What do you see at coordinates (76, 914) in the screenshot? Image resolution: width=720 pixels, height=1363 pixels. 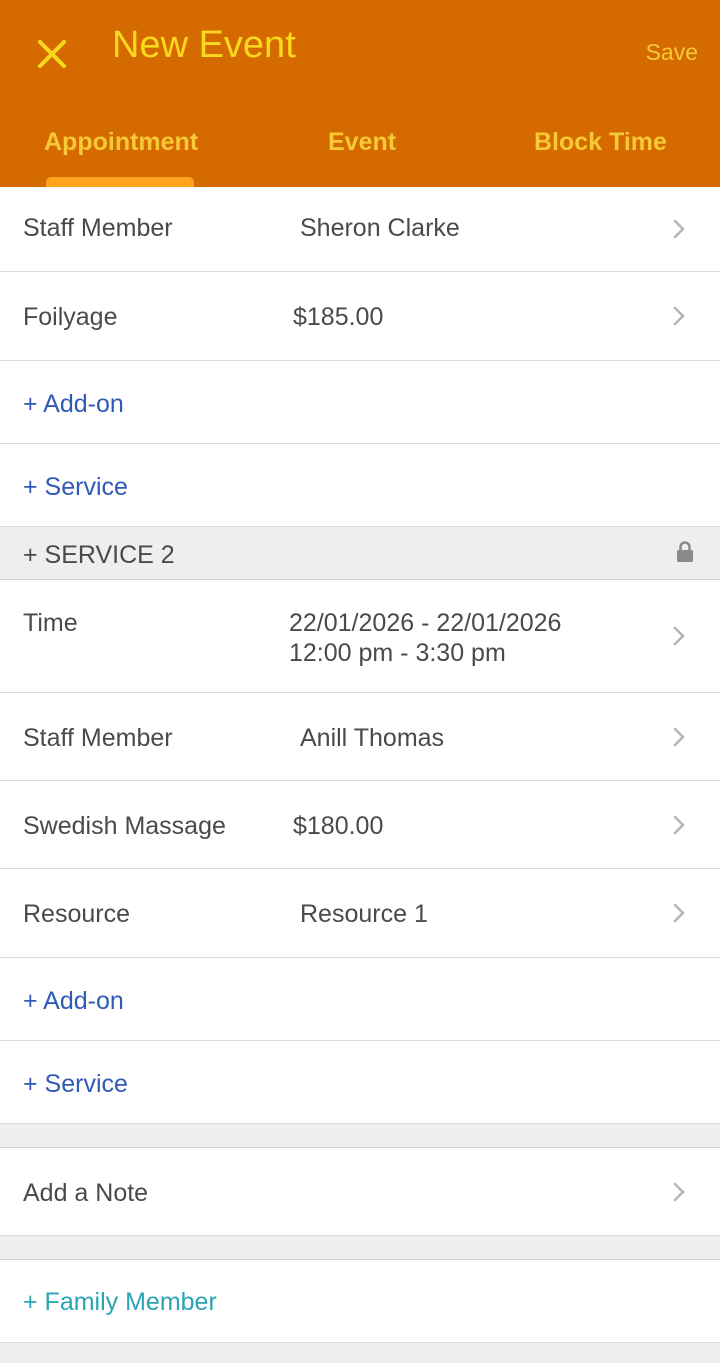 I see `resource-label: Resource` at bounding box center [76, 914].